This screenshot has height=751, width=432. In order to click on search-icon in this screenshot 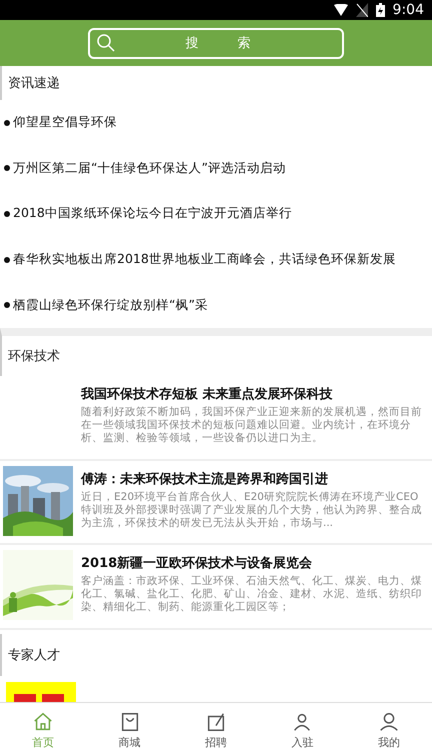, I will do `click(106, 43)`.